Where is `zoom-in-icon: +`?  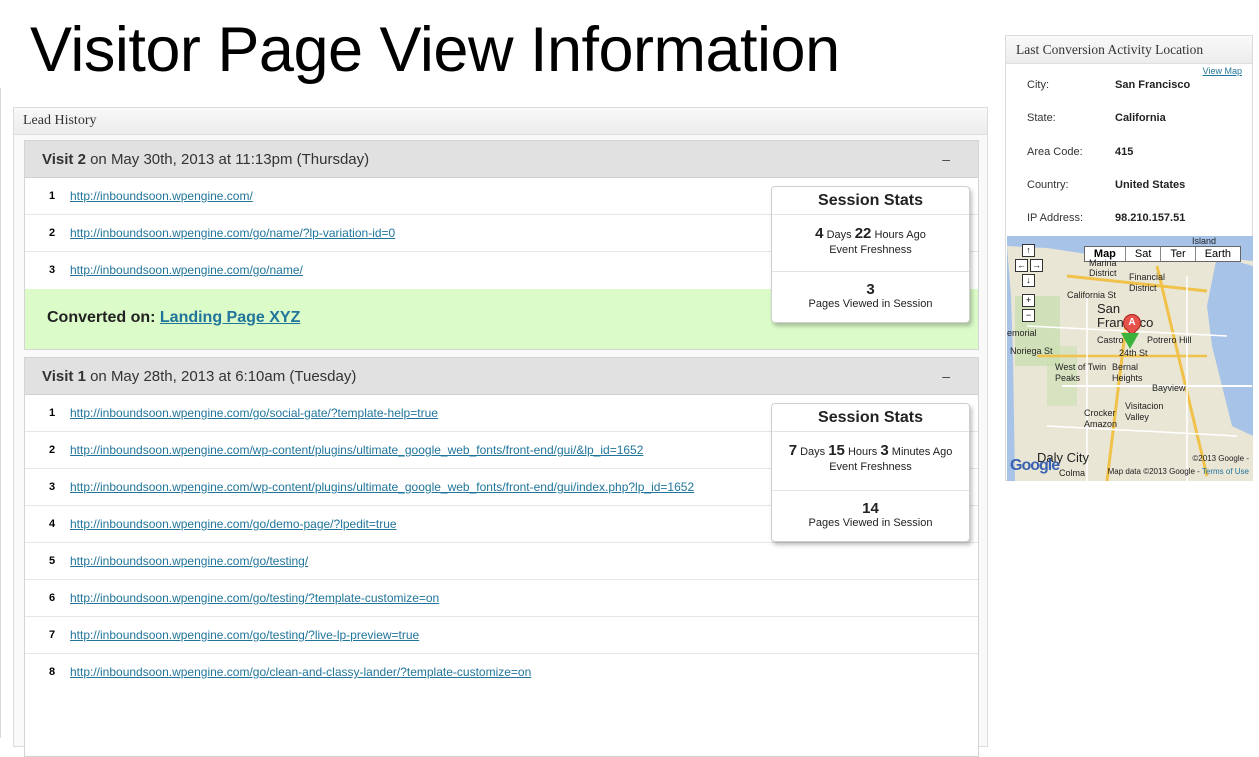 zoom-in-icon: + is located at coordinates (1028, 300).